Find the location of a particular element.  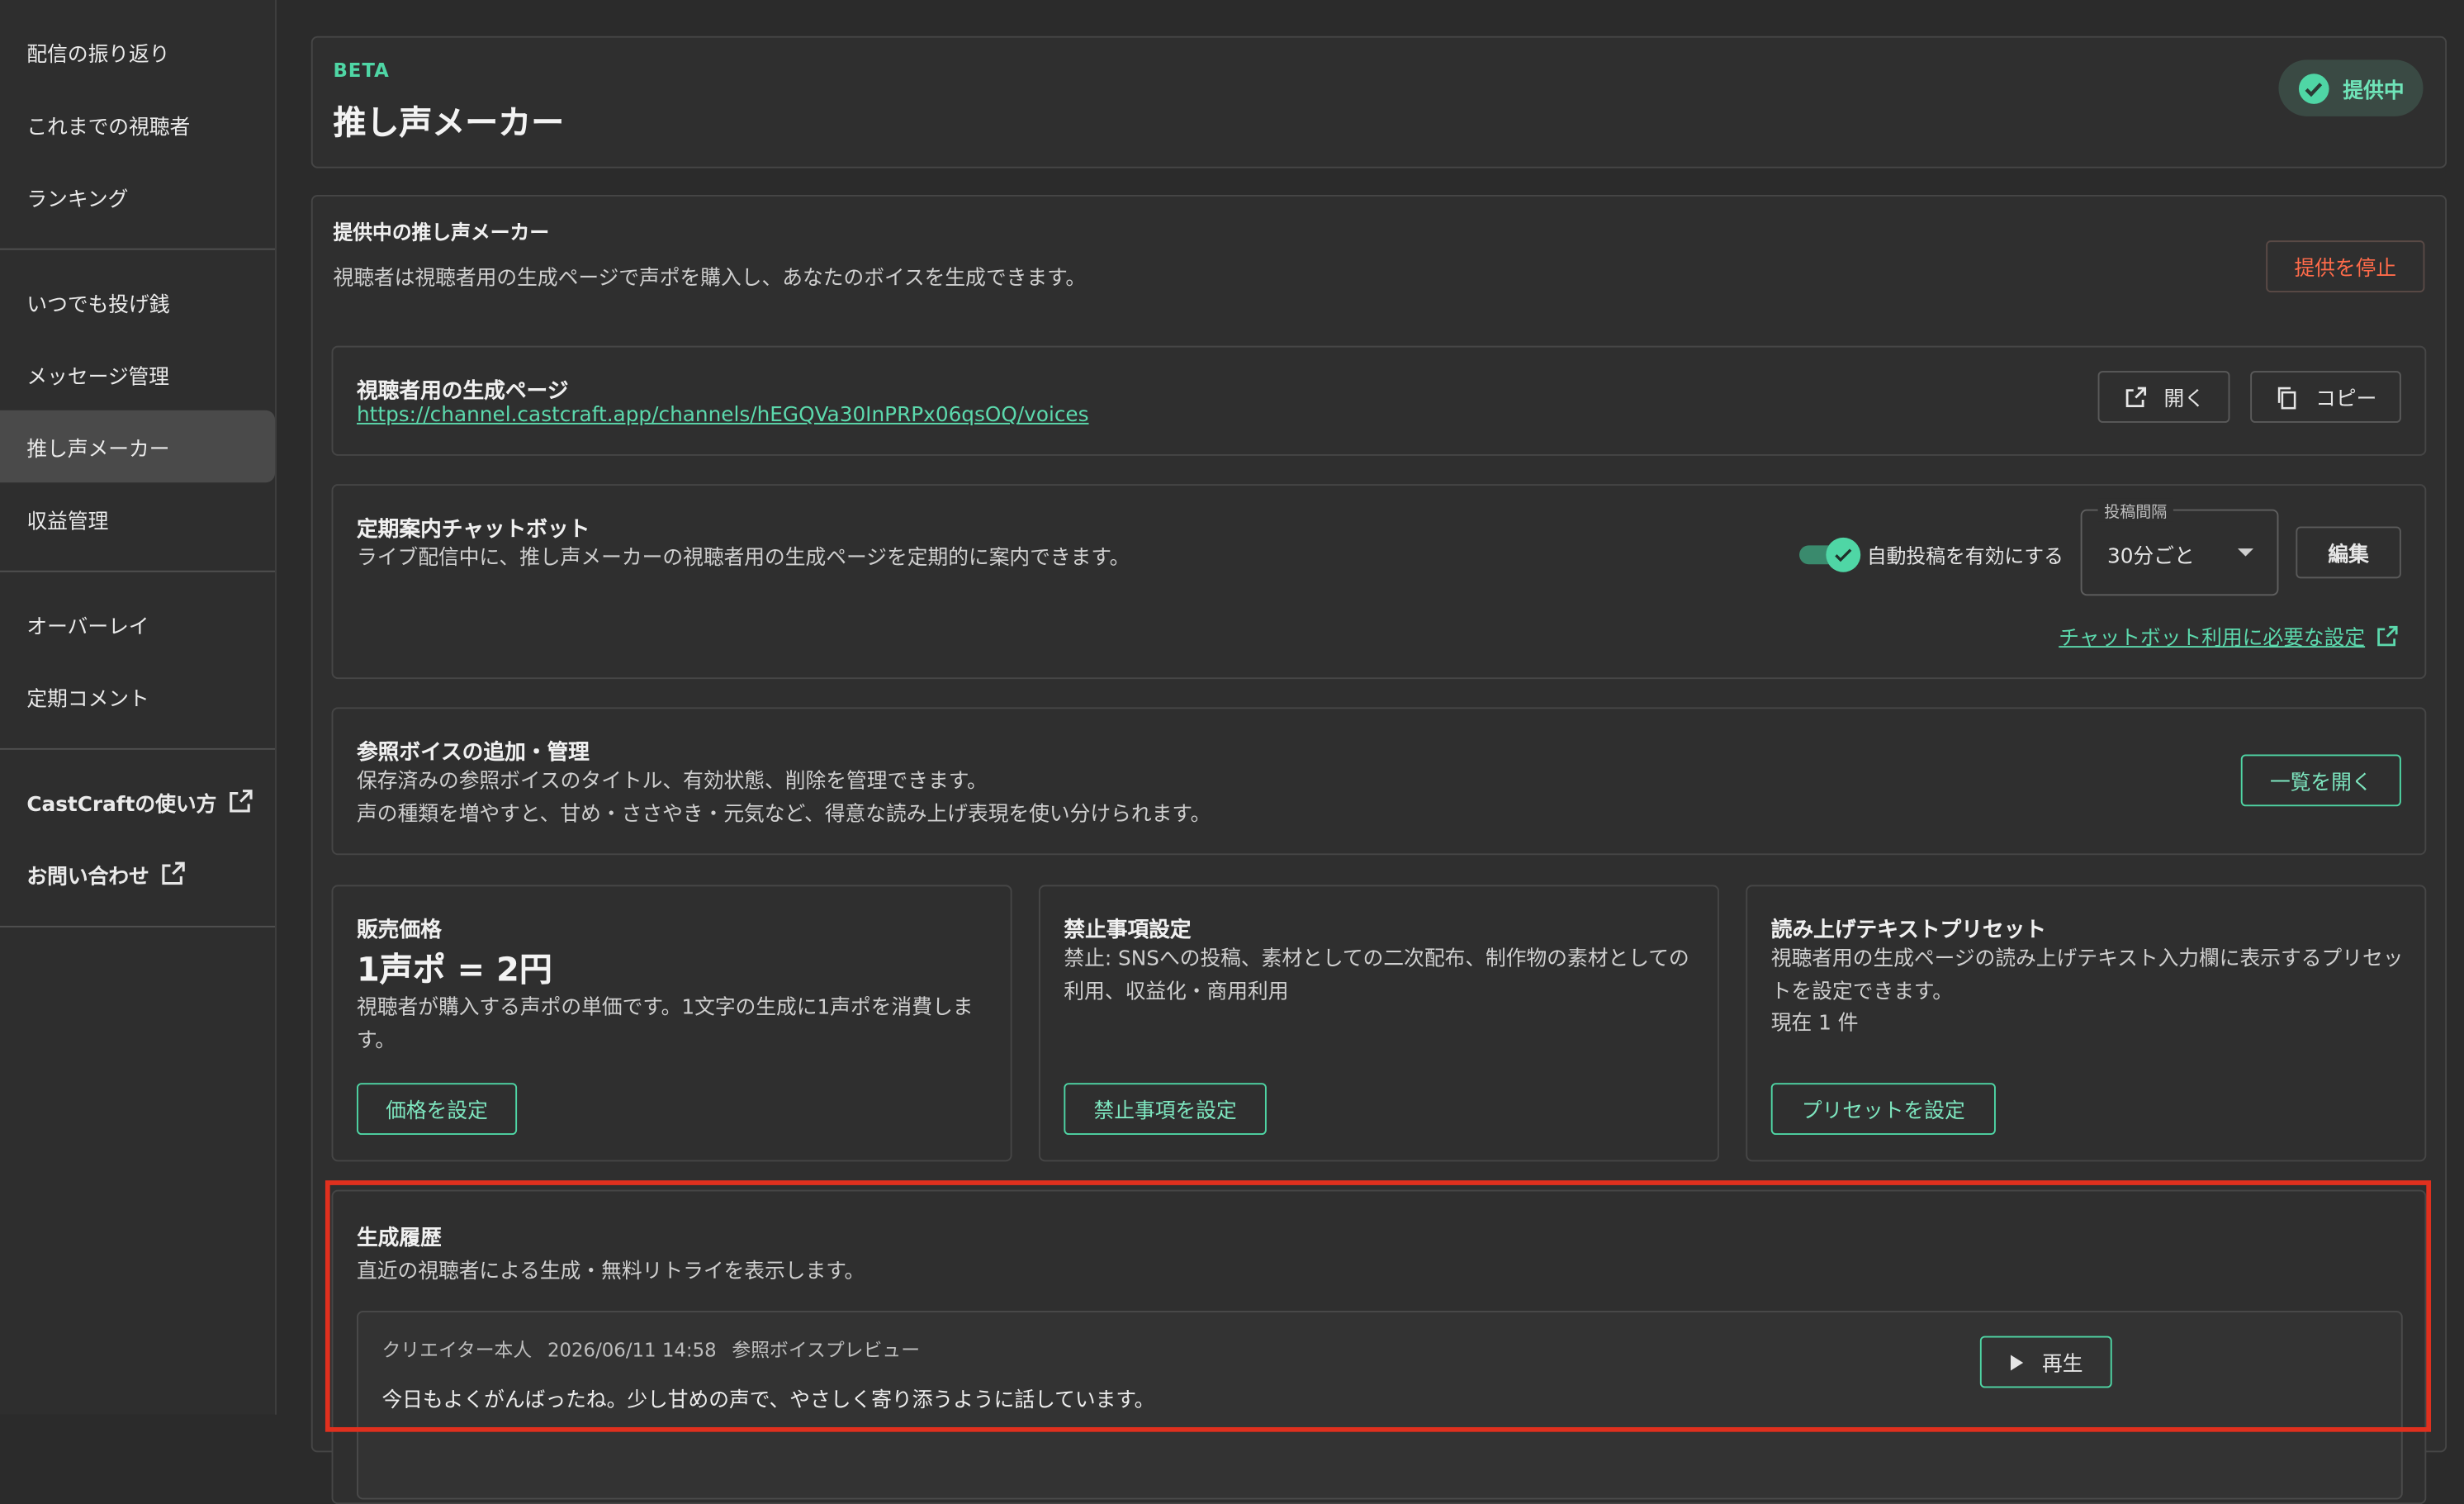

auto-post-toggle is located at coordinates (1830, 554).